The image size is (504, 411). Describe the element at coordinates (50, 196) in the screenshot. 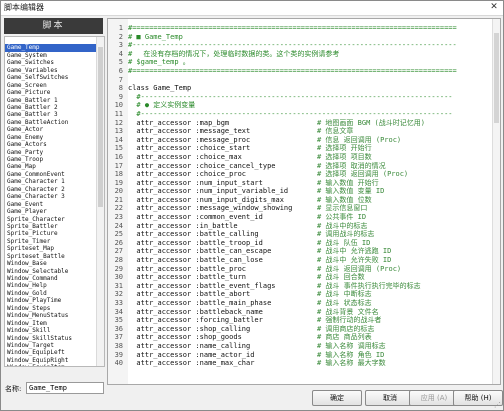

I see `script-list-item: Game_Character 3` at that location.